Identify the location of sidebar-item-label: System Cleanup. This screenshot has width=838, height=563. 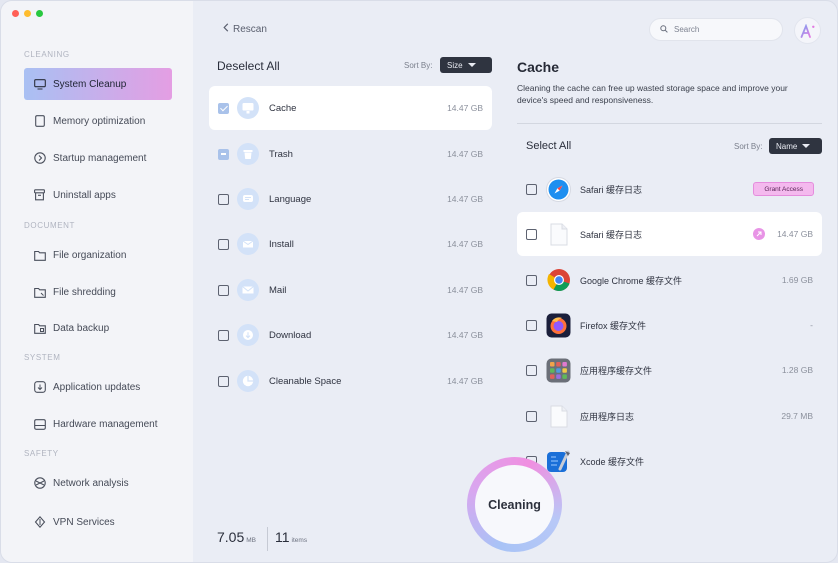
(90, 84).